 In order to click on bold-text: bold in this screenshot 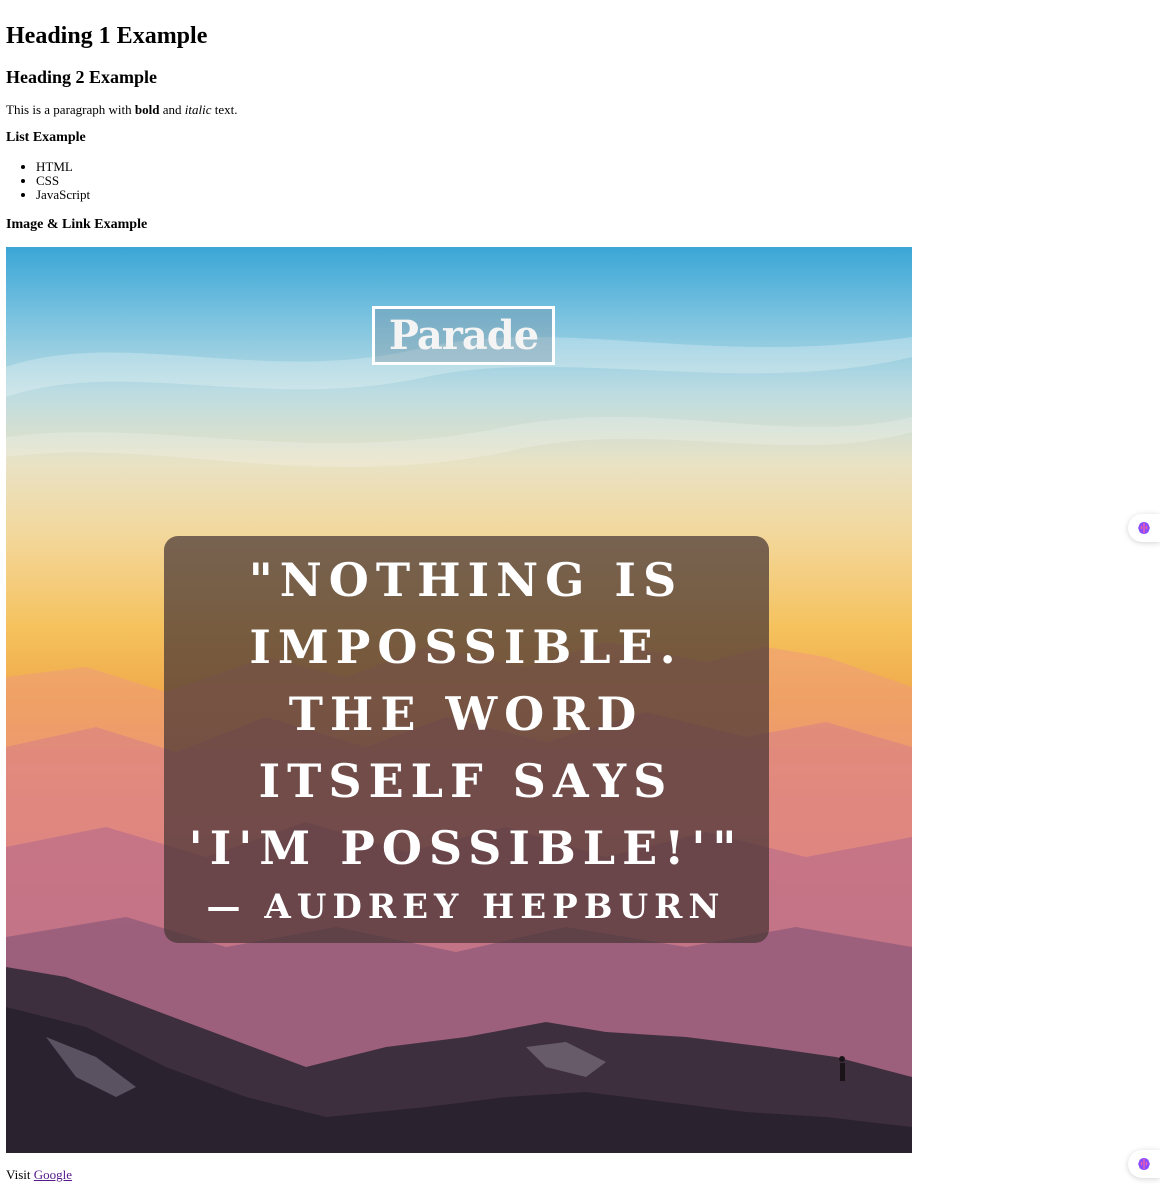, I will do `click(147, 109)`.